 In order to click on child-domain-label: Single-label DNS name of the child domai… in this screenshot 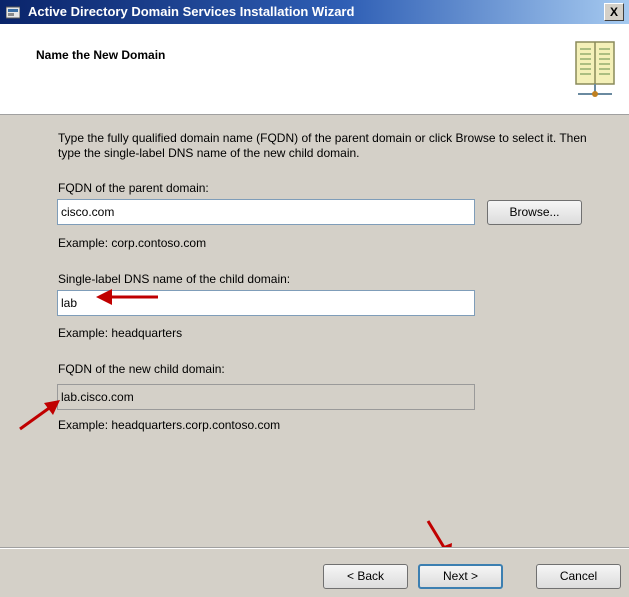, I will do `click(174, 279)`.